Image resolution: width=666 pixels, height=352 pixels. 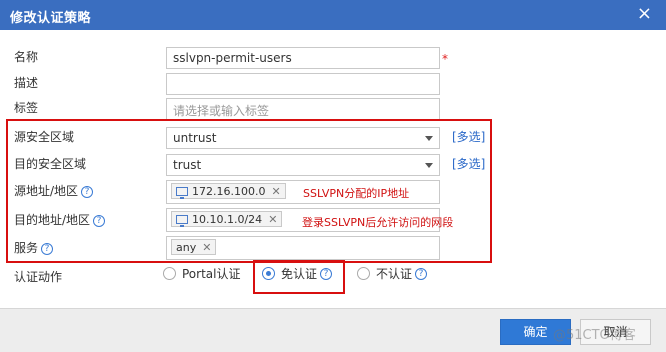 I want to click on radio-no-auth: 不认证 ?, so click(x=392, y=273).